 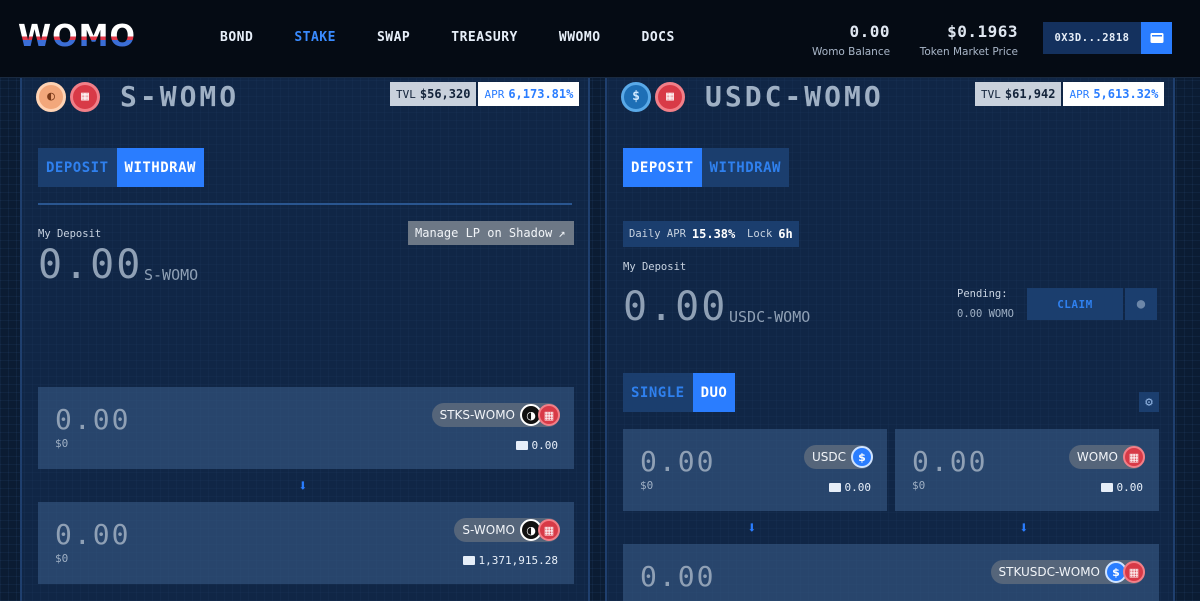 I want to click on womo-balance-label: Womo Balance, so click(x=851, y=52).